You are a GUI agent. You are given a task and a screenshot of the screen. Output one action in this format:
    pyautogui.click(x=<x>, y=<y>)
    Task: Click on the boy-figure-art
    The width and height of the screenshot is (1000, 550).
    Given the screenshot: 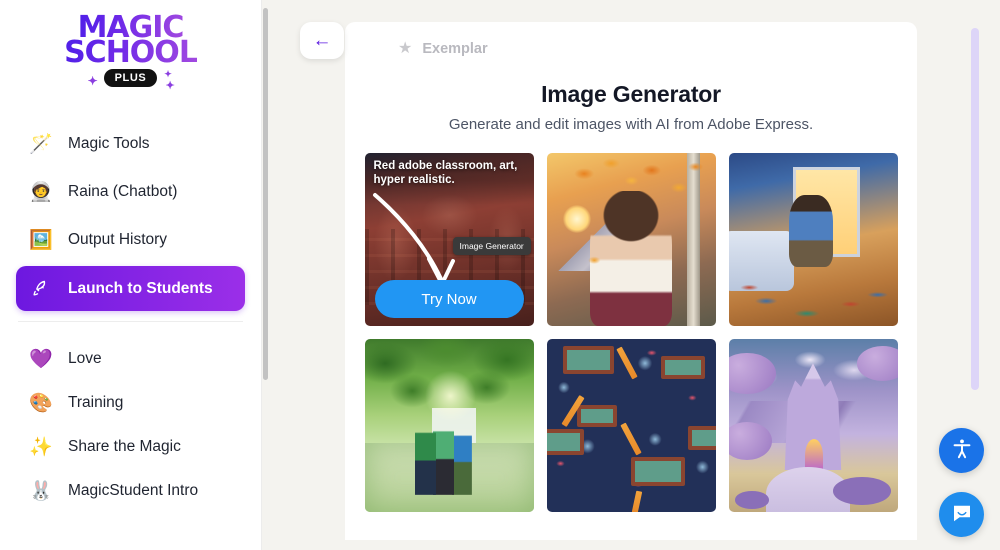 What is the action you would take?
    pyautogui.click(x=811, y=231)
    